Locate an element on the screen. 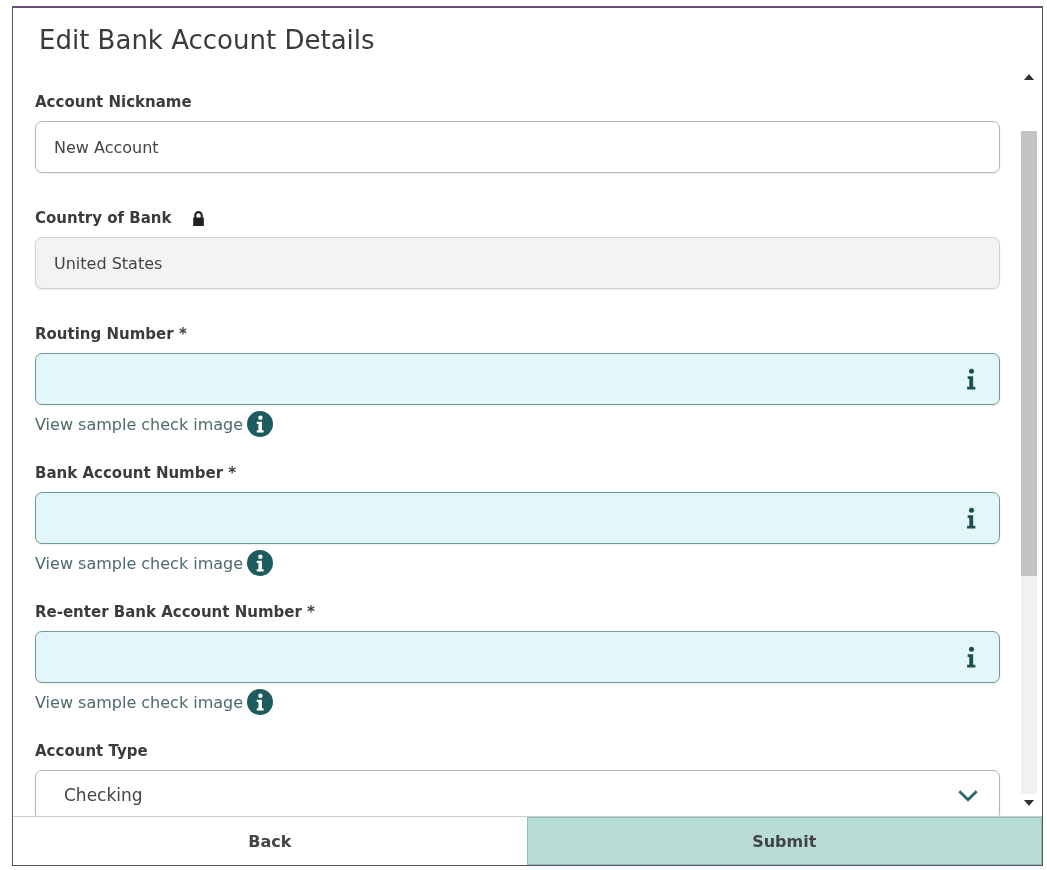 Image resolution: width=1047 pixels, height=870 pixels. input-field: United States is located at coordinates (517, 263).